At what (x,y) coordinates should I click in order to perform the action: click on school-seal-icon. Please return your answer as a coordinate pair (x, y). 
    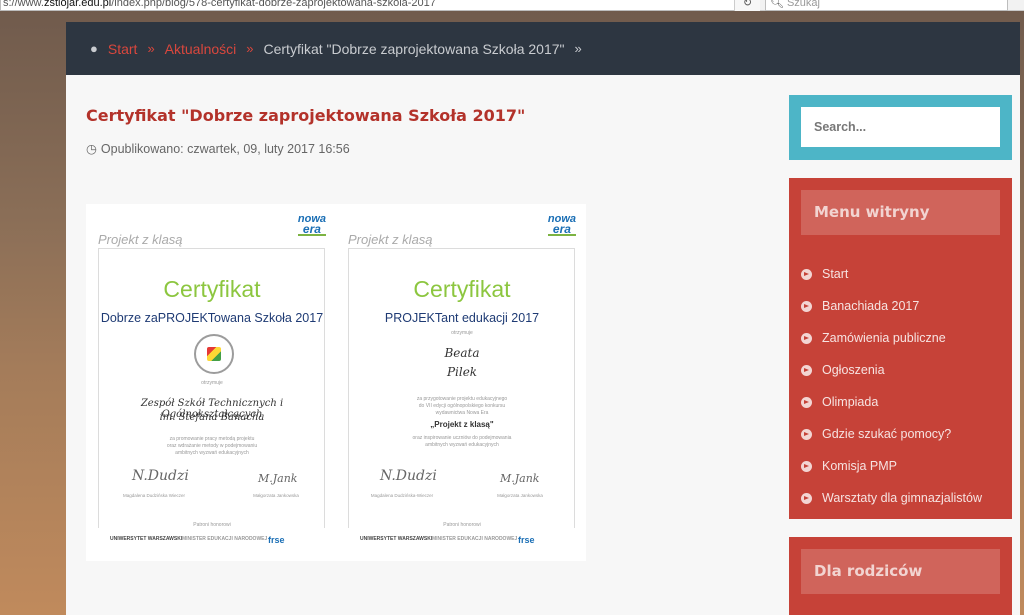
    Looking at the image, I should click on (214, 354).